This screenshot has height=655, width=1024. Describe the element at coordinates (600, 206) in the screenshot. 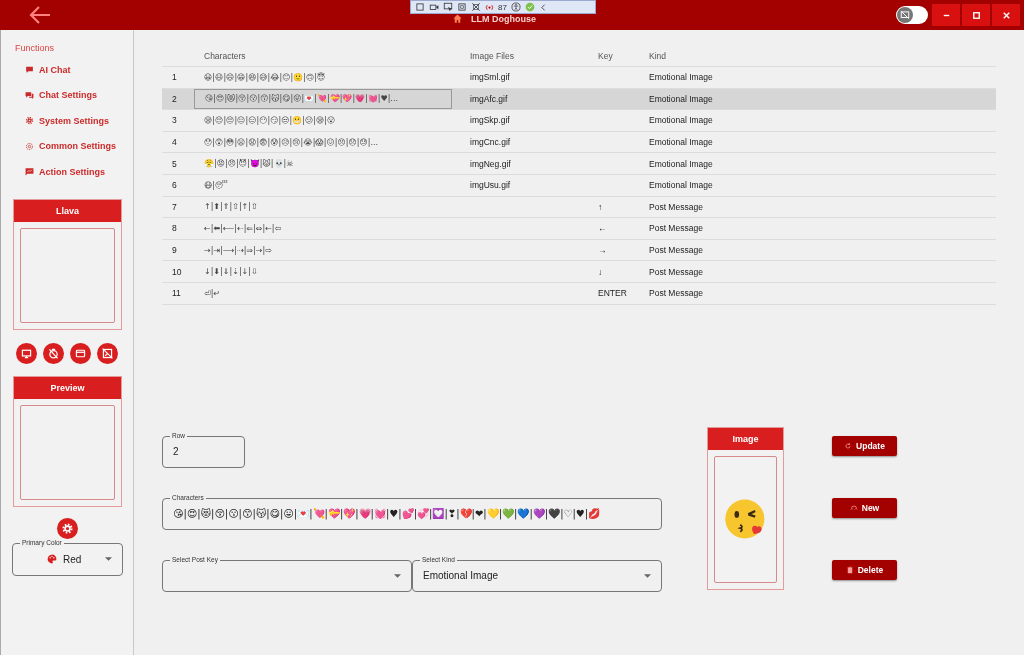

I see `table-cell-text: ↑` at that location.